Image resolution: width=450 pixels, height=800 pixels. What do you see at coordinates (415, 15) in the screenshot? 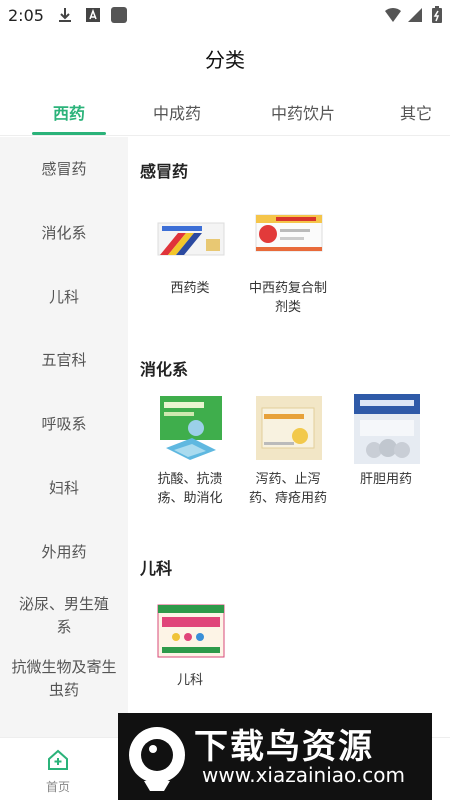
I see `signal-icon` at bounding box center [415, 15].